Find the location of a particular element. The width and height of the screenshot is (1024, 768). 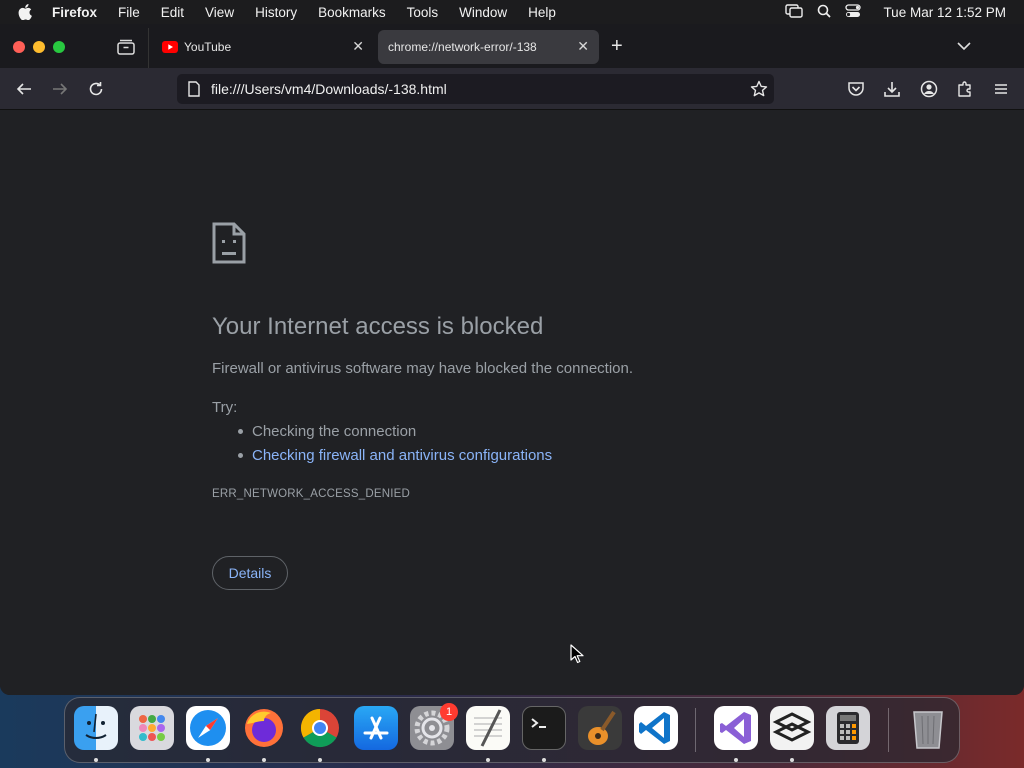

finder-icon is located at coordinates (96, 728).